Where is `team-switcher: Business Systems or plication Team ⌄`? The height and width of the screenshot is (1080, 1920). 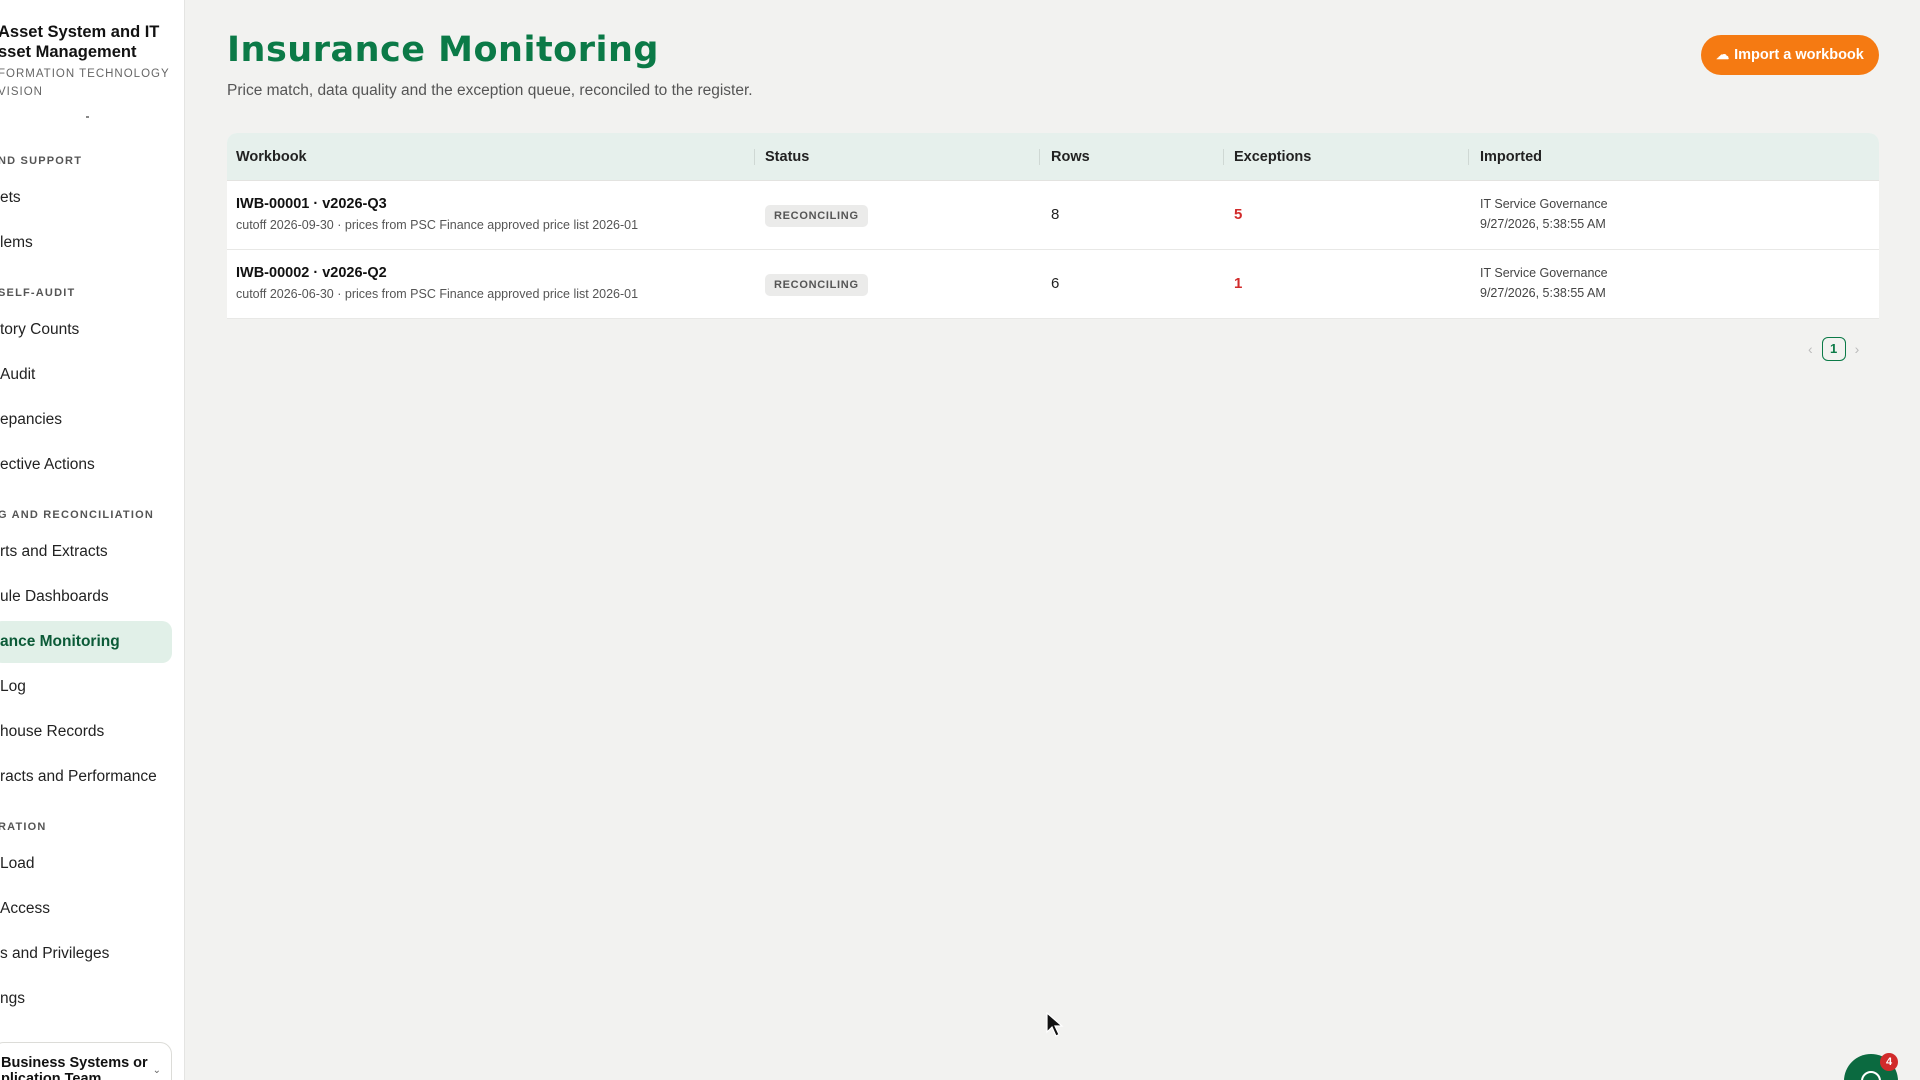 team-switcher: Business Systems or plication Team ⌄ is located at coordinates (86, 1061).